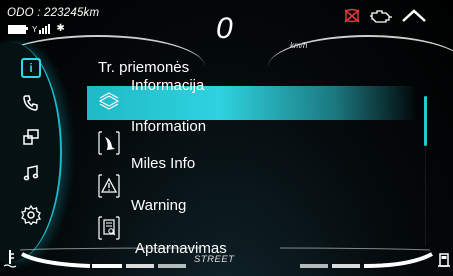  I want to click on sidebar: i, so click(31, 152).